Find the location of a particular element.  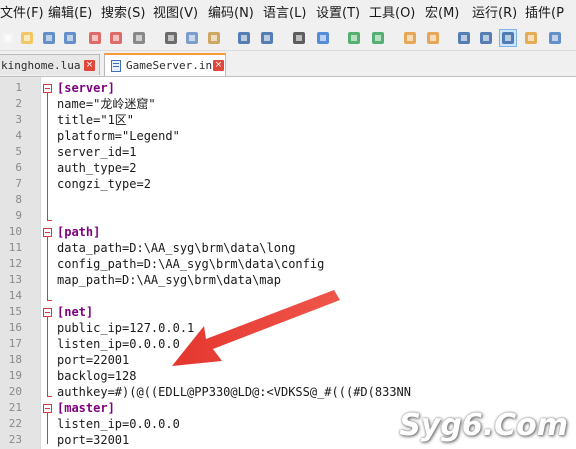

zoom-out-icon is located at coordinates (378, 38).